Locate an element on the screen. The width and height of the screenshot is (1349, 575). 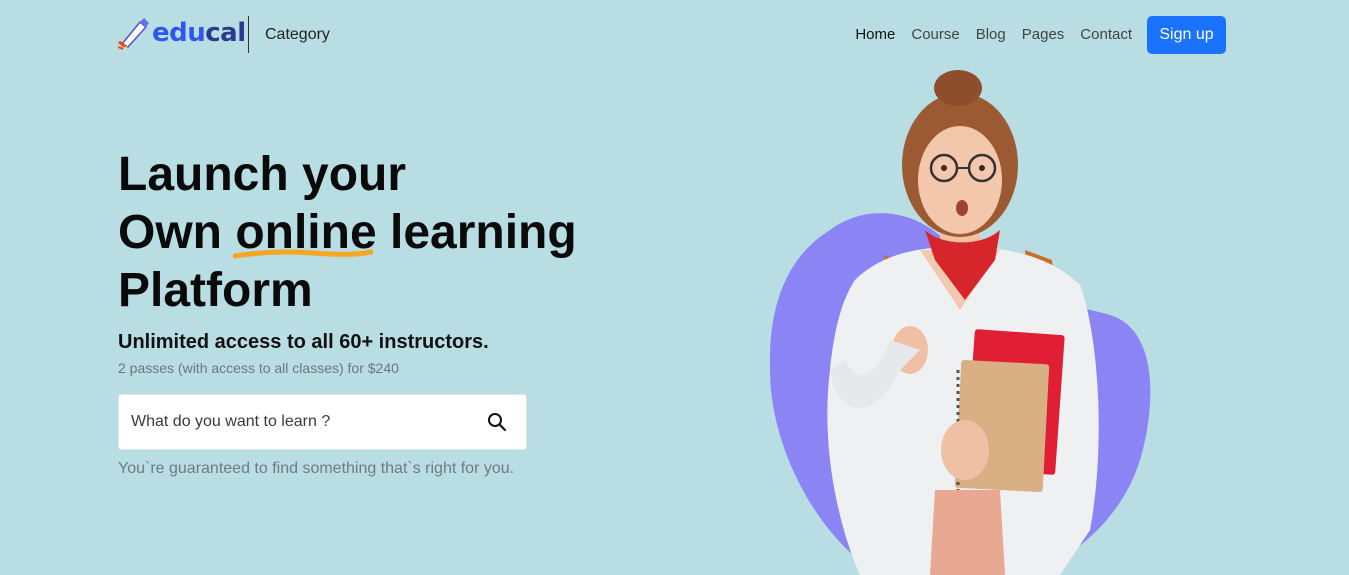
search-input is located at coordinates (296, 422).